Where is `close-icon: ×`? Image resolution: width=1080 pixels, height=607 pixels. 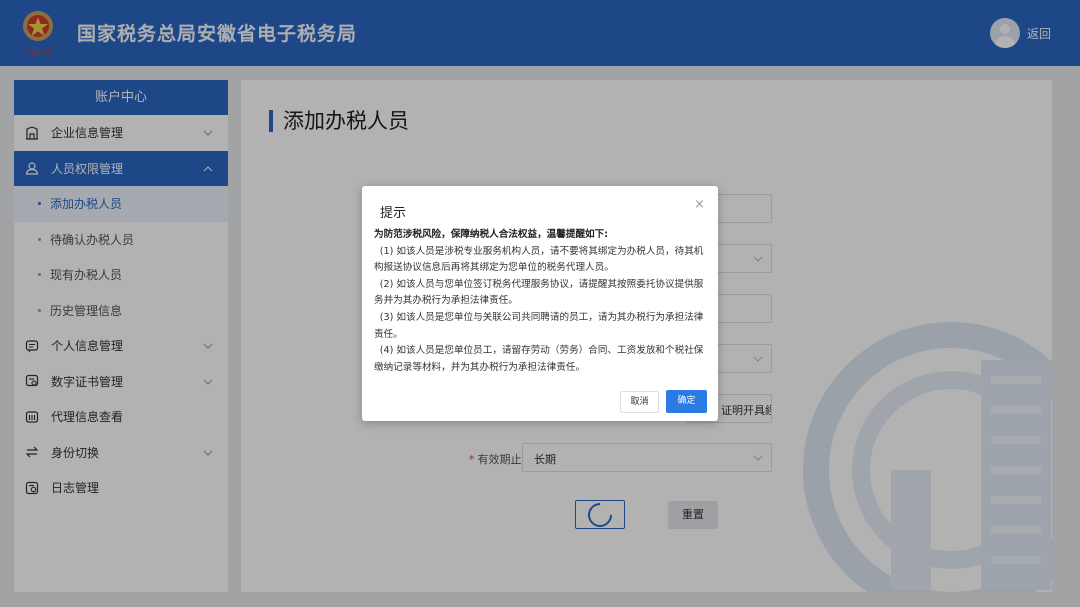 close-icon: × is located at coordinates (699, 204).